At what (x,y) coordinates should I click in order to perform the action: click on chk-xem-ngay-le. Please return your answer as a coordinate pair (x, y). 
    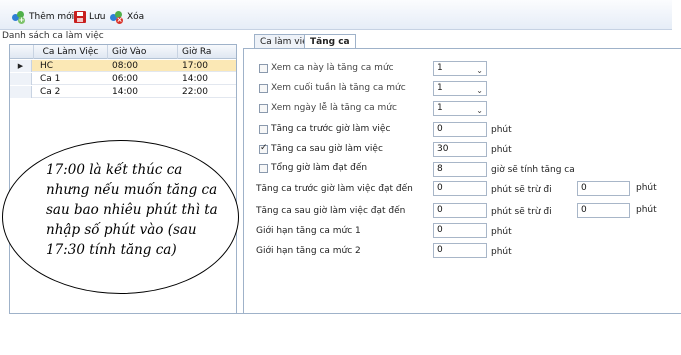
    Looking at the image, I should click on (263, 108).